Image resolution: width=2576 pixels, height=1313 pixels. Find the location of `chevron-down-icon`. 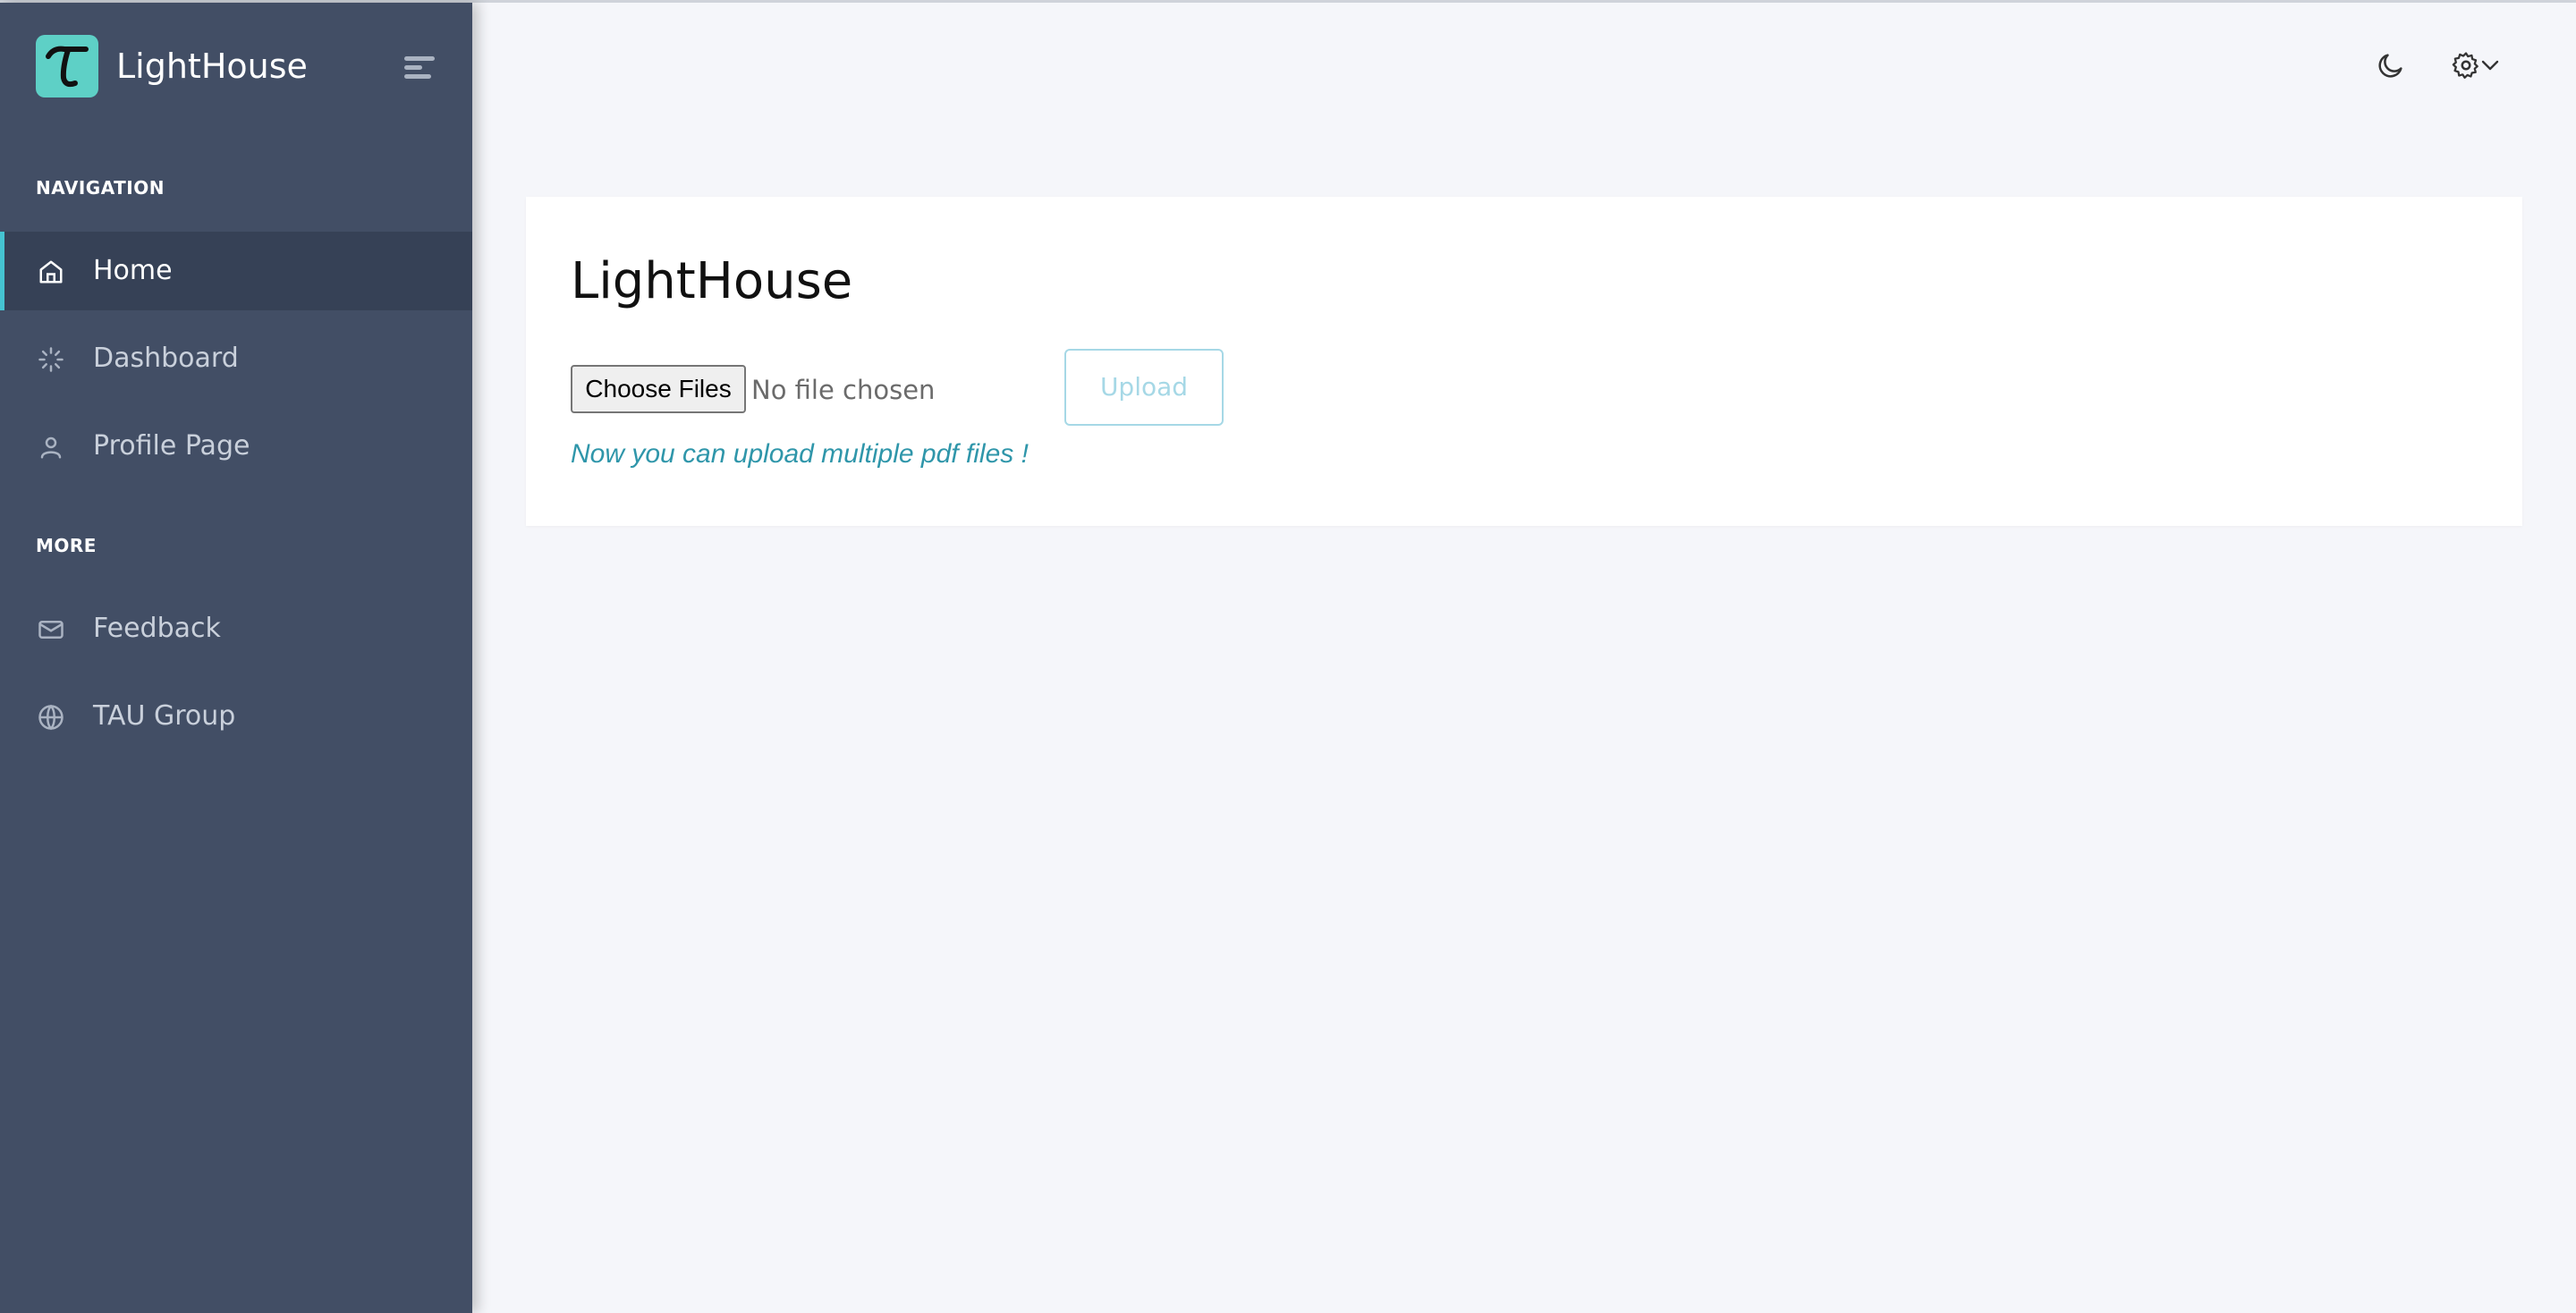

chevron-down-icon is located at coordinates (2490, 65).